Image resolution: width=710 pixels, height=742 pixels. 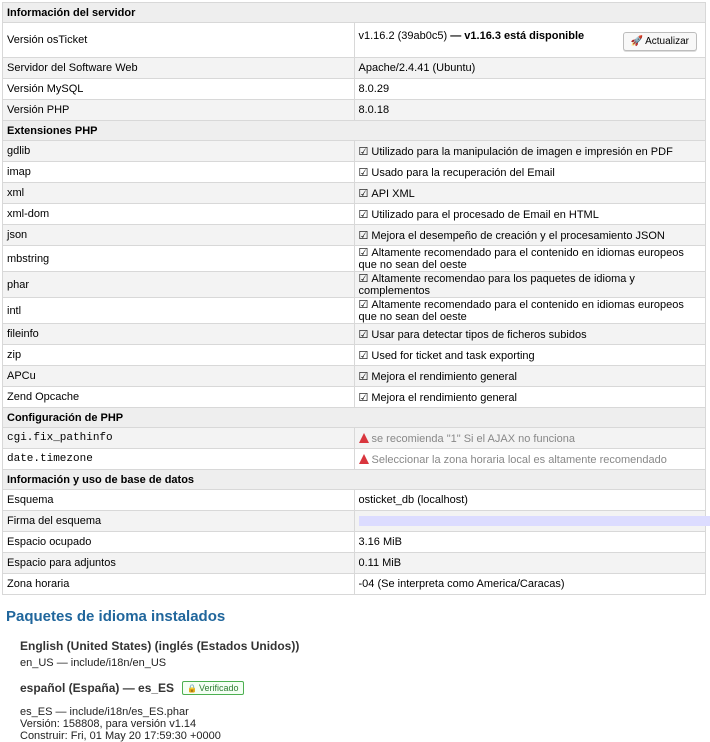 I want to click on value-mysql-version: 8.0.29, so click(x=530, y=89).